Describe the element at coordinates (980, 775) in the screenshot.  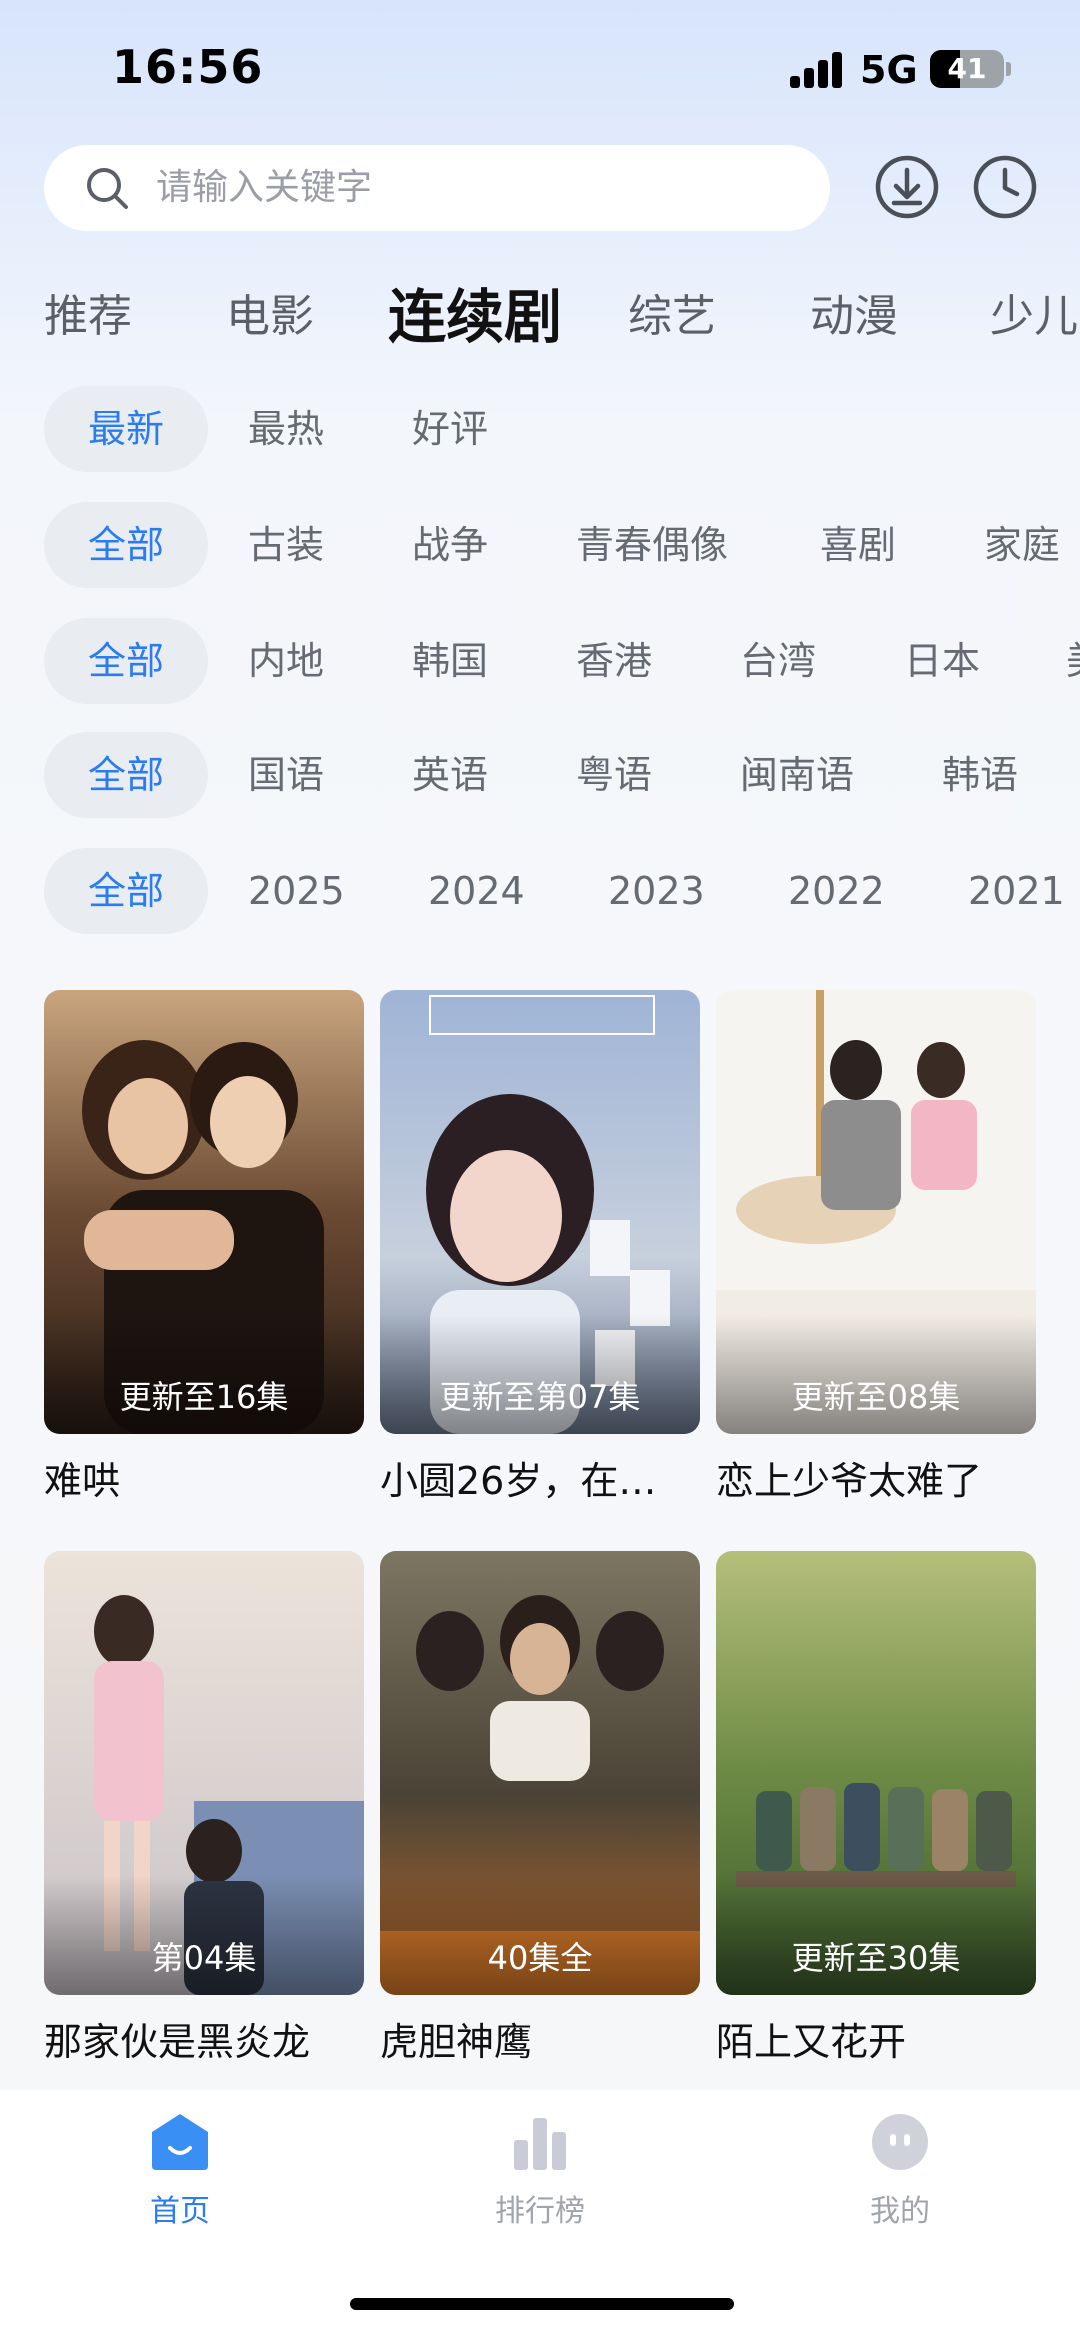
I see `filter-language-korean: 韩语` at that location.